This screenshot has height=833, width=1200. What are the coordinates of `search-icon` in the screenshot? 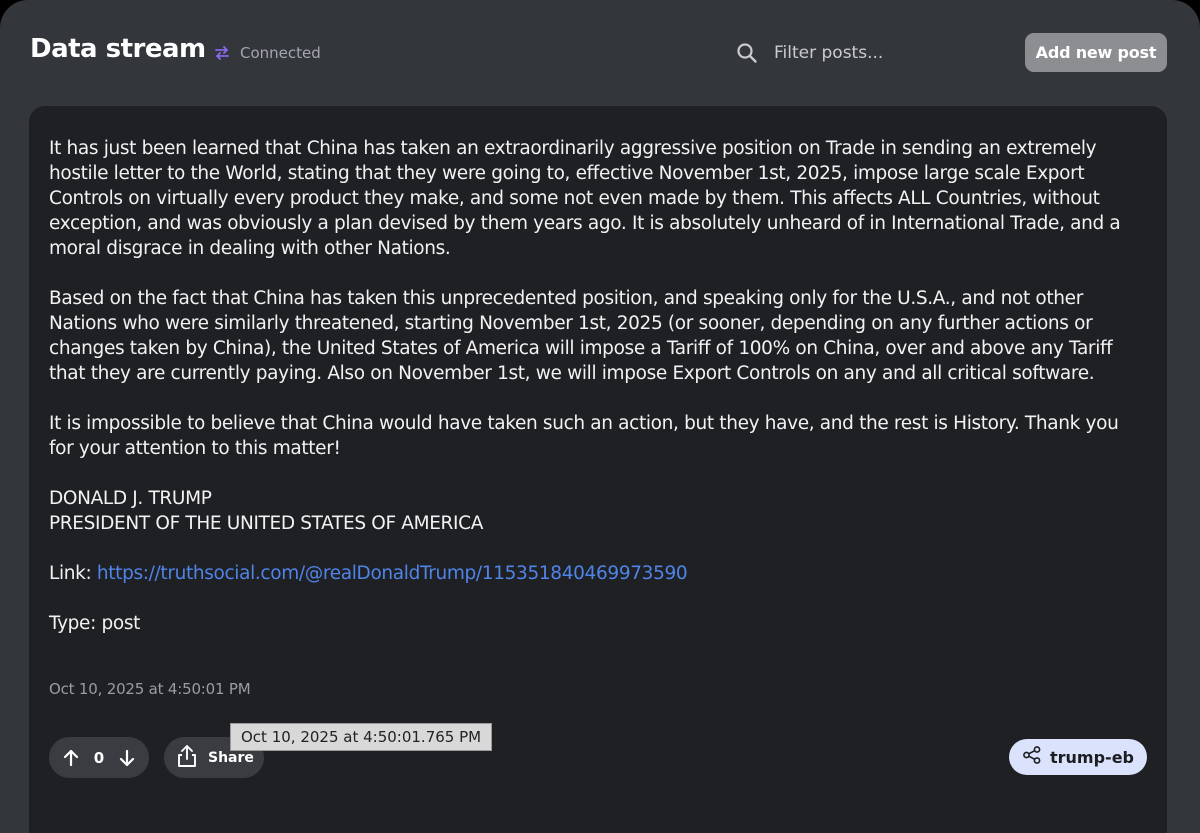 It's located at (747, 53).